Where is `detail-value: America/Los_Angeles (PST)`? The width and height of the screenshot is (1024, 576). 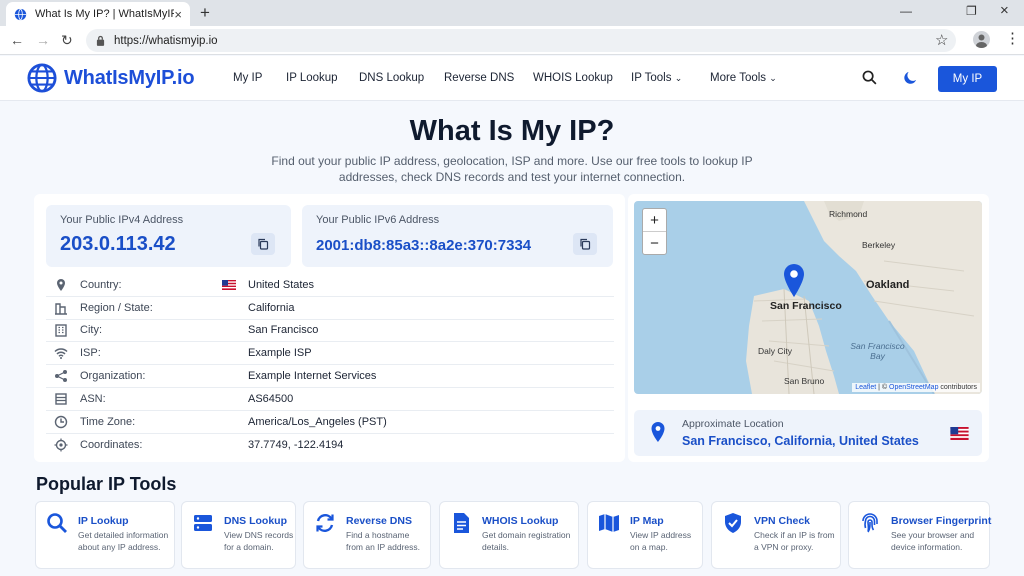
detail-value: America/Los_Angeles (PST) is located at coordinates (317, 421).